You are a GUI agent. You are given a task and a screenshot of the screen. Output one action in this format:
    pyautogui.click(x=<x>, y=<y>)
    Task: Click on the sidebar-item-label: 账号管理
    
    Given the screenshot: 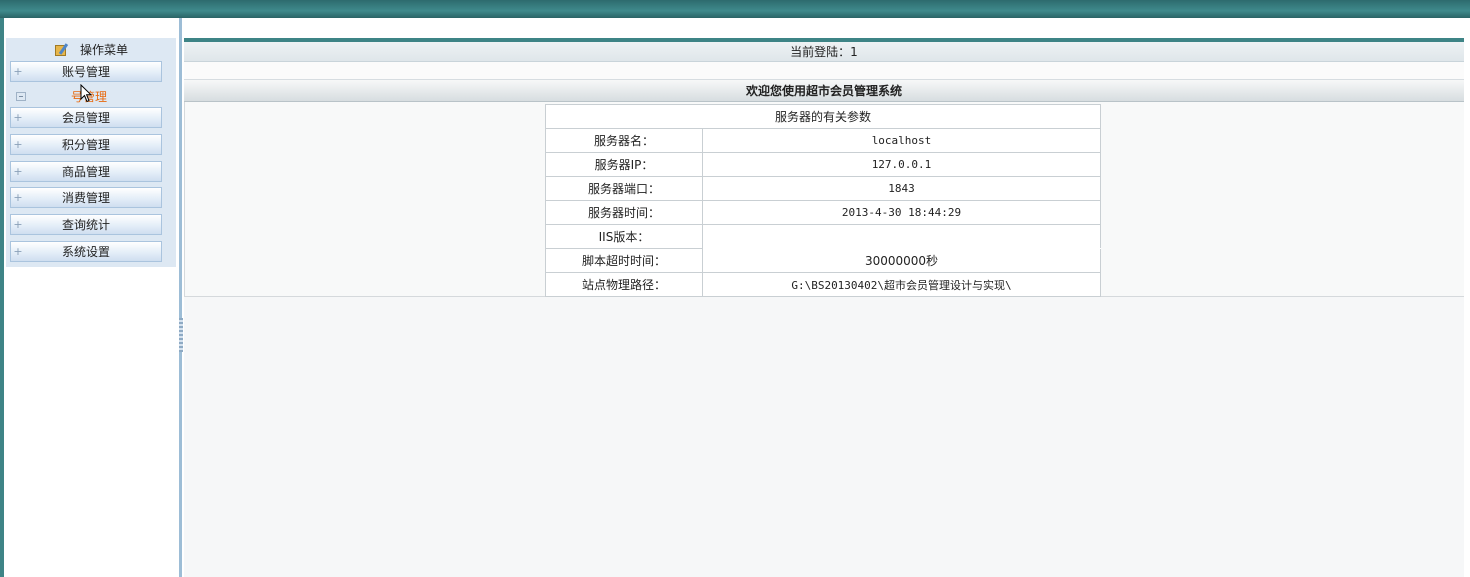 What is the action you would take?
    pyautogui.click(x=85, y=72)
    